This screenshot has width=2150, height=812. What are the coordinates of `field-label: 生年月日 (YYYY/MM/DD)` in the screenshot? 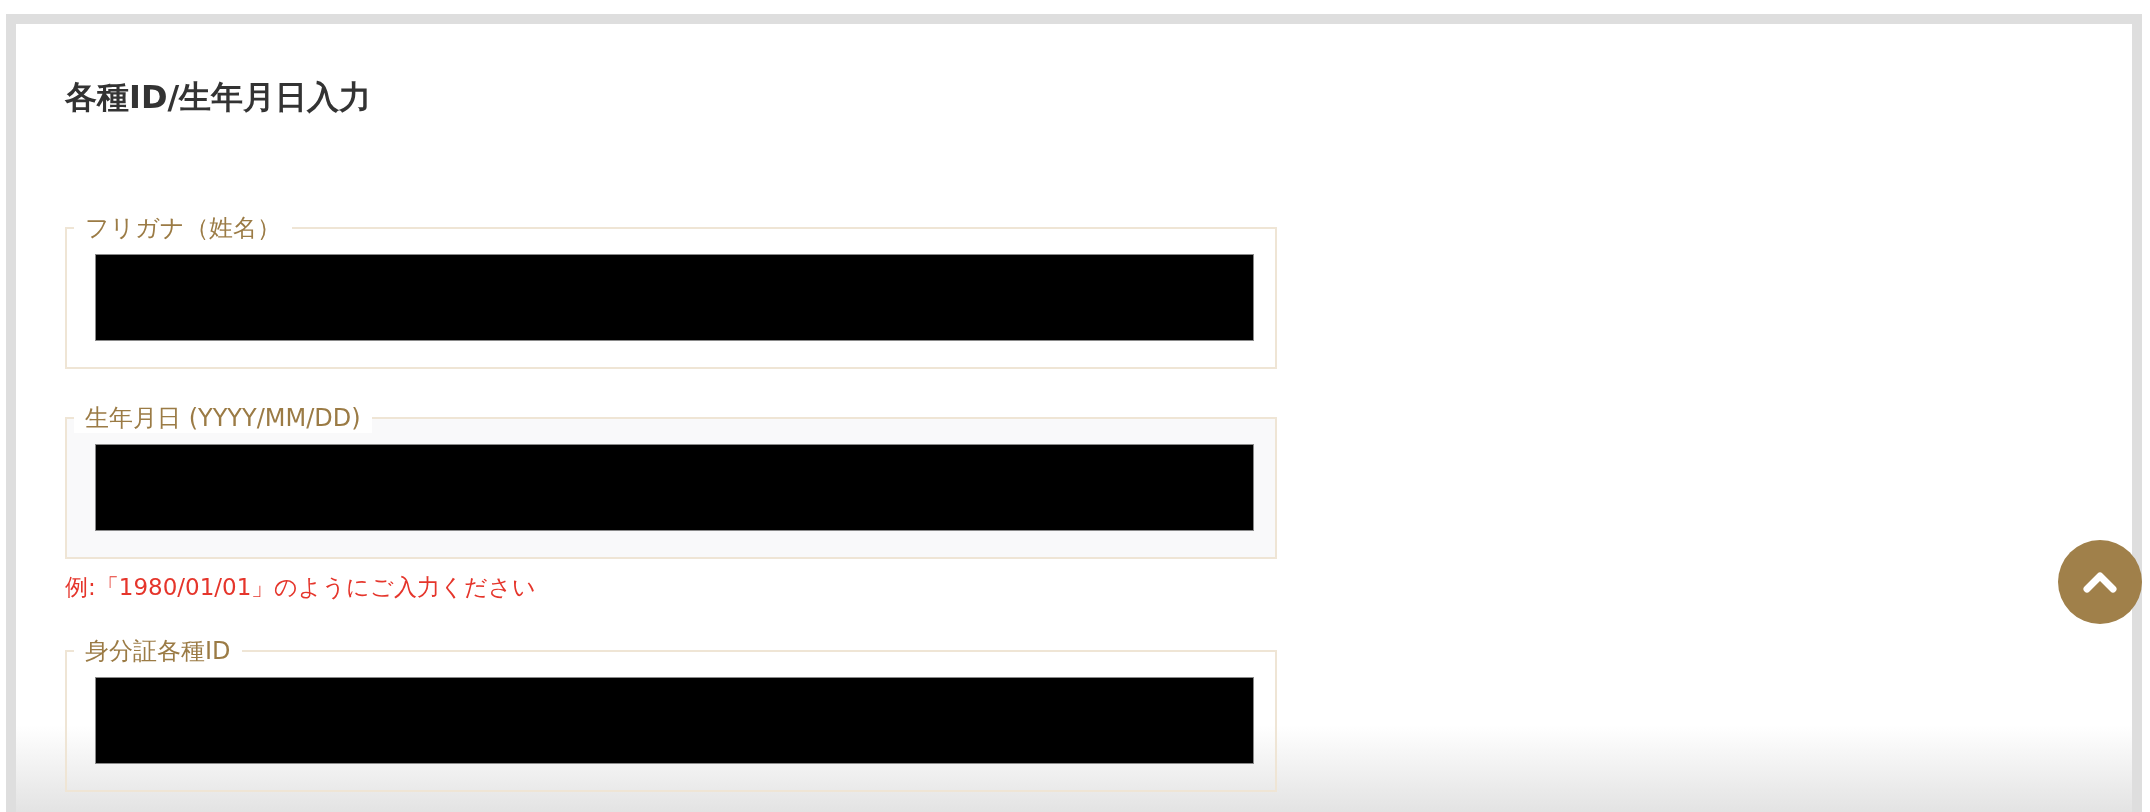 It's located at (223, 418).